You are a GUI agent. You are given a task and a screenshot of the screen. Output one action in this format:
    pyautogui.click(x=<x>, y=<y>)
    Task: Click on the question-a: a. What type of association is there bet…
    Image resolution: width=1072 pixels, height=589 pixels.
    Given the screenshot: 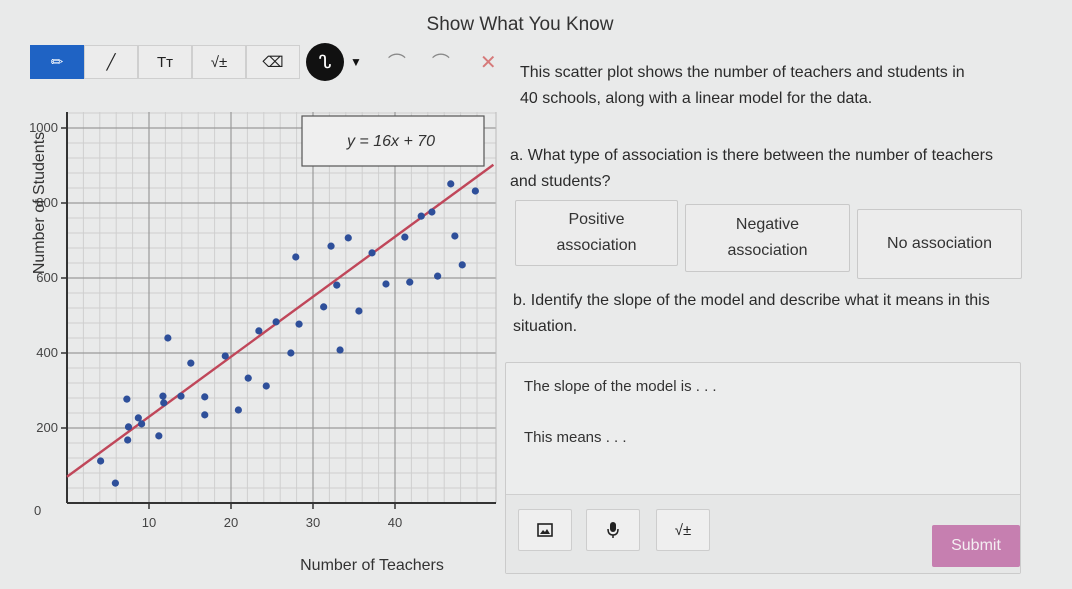 What is the action you would take?
    pyautogui.click(x=751, y=168)
    